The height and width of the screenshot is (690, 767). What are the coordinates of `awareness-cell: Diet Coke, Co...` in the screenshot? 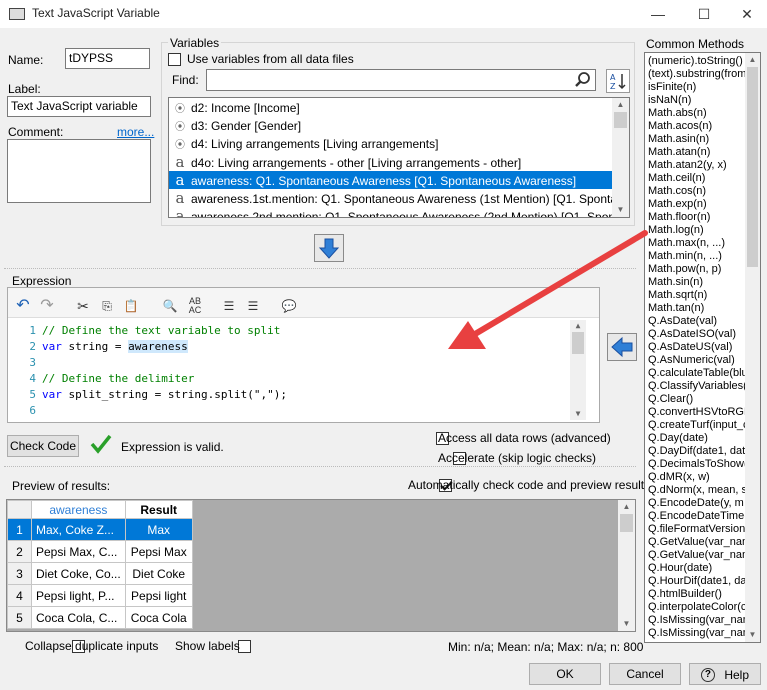 It's located at (78, 573).